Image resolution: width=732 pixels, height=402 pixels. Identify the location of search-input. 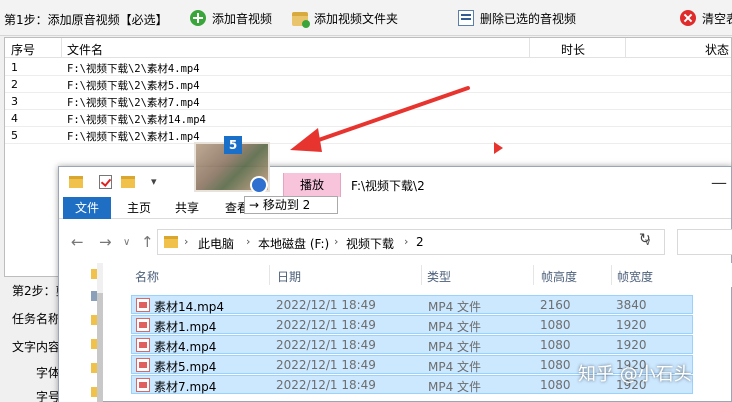
(704, 242).